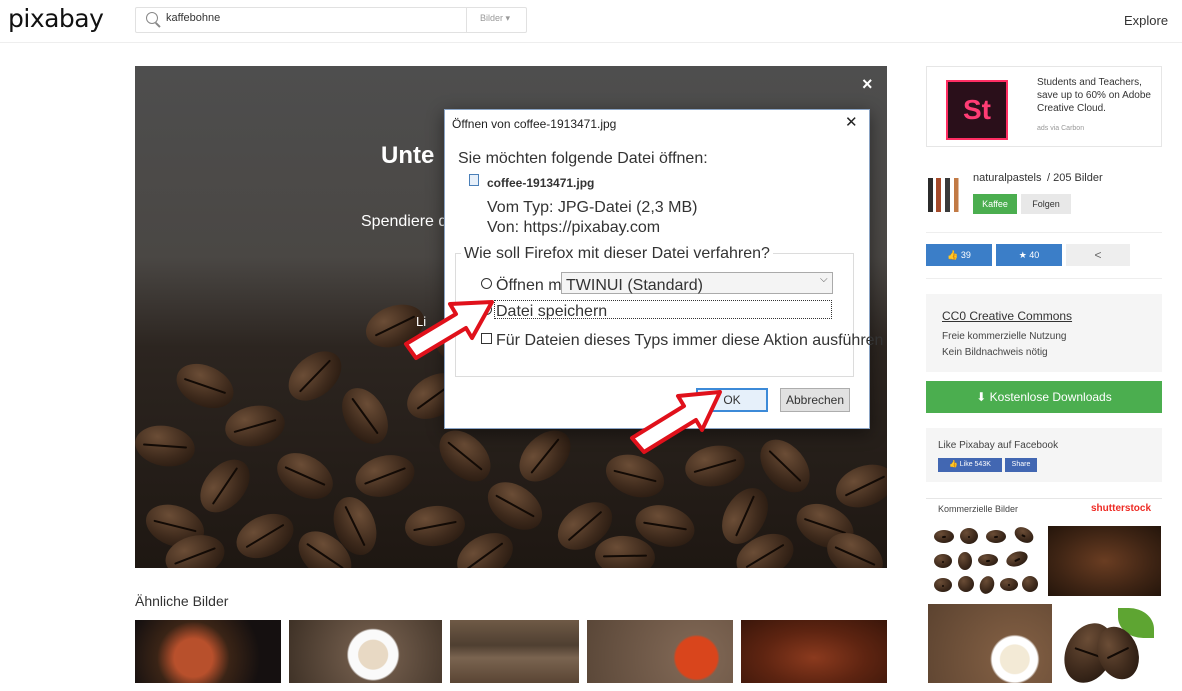 This screenshot has width=1182, height=691. Describe the element at coordinates (945, 195) in the screenshot. I see `avatar` at that location.